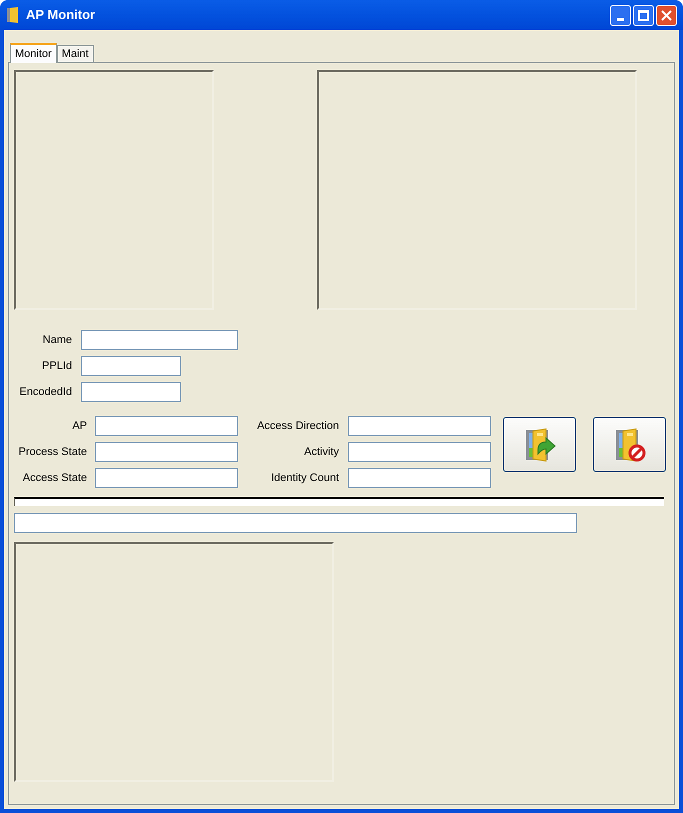 The width and height of the screenshot is (683, 813). I want to click on maximize-button, so click(643, 15).